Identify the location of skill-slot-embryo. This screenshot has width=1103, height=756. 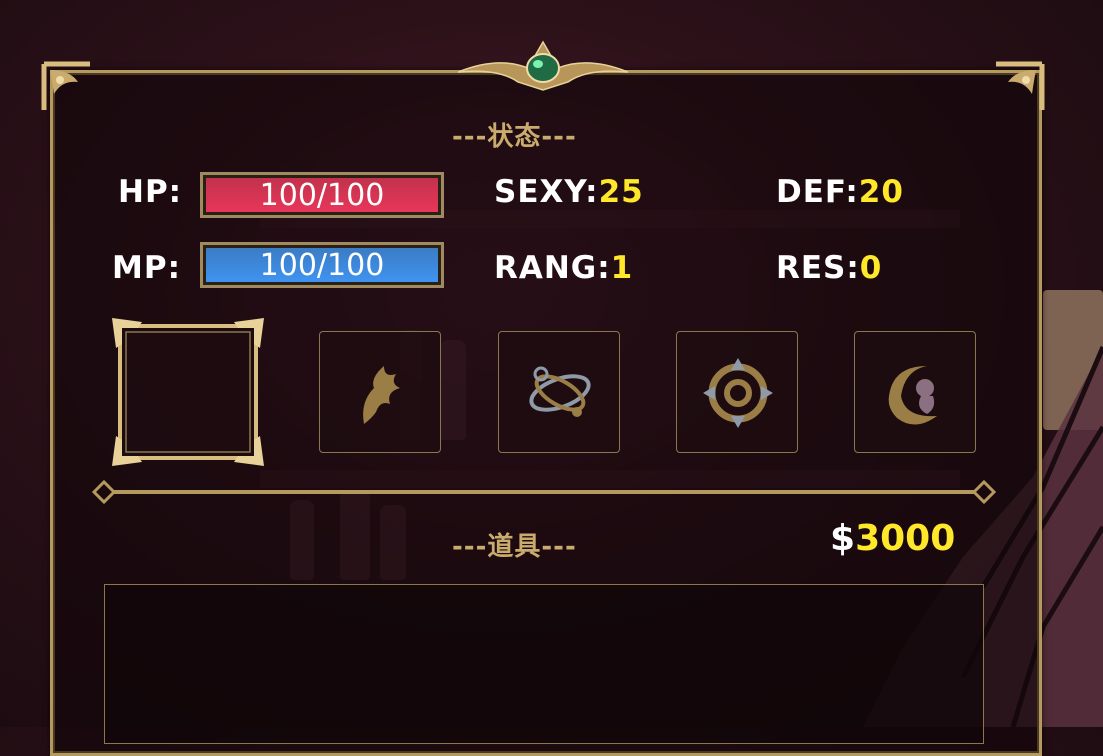
(915, 392).